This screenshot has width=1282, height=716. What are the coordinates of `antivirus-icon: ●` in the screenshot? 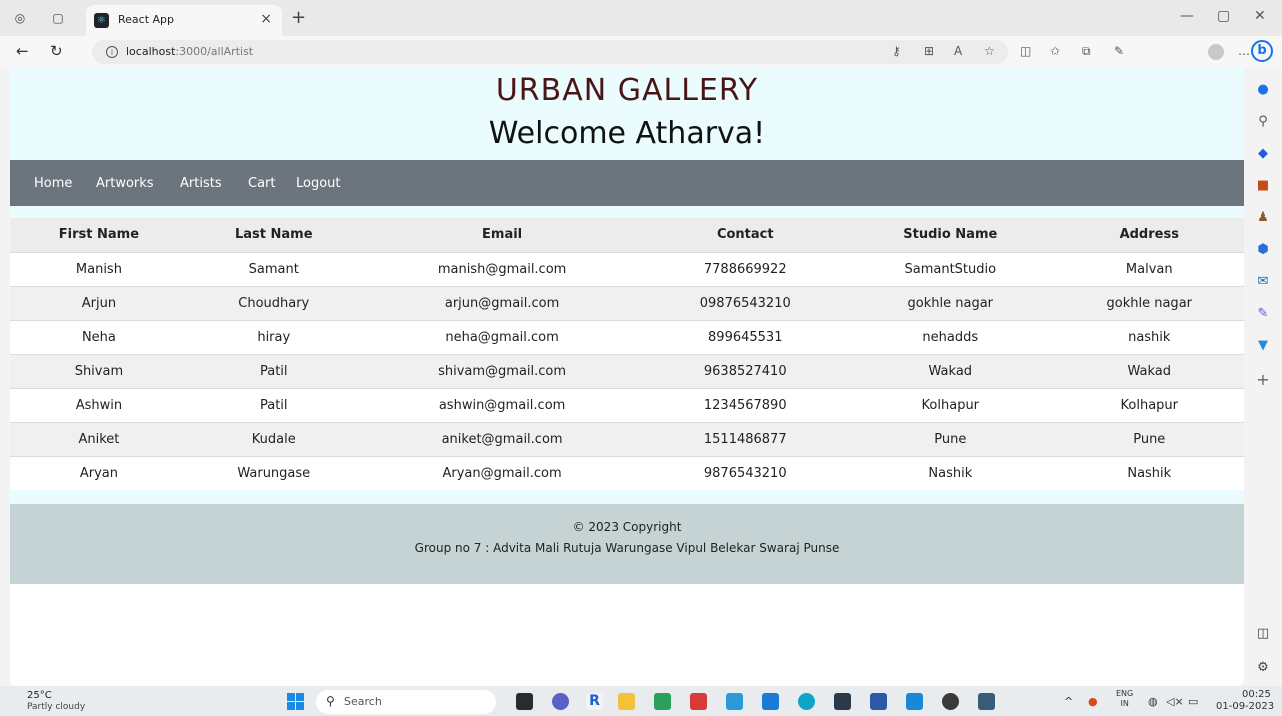 It's located at (1093, 701).